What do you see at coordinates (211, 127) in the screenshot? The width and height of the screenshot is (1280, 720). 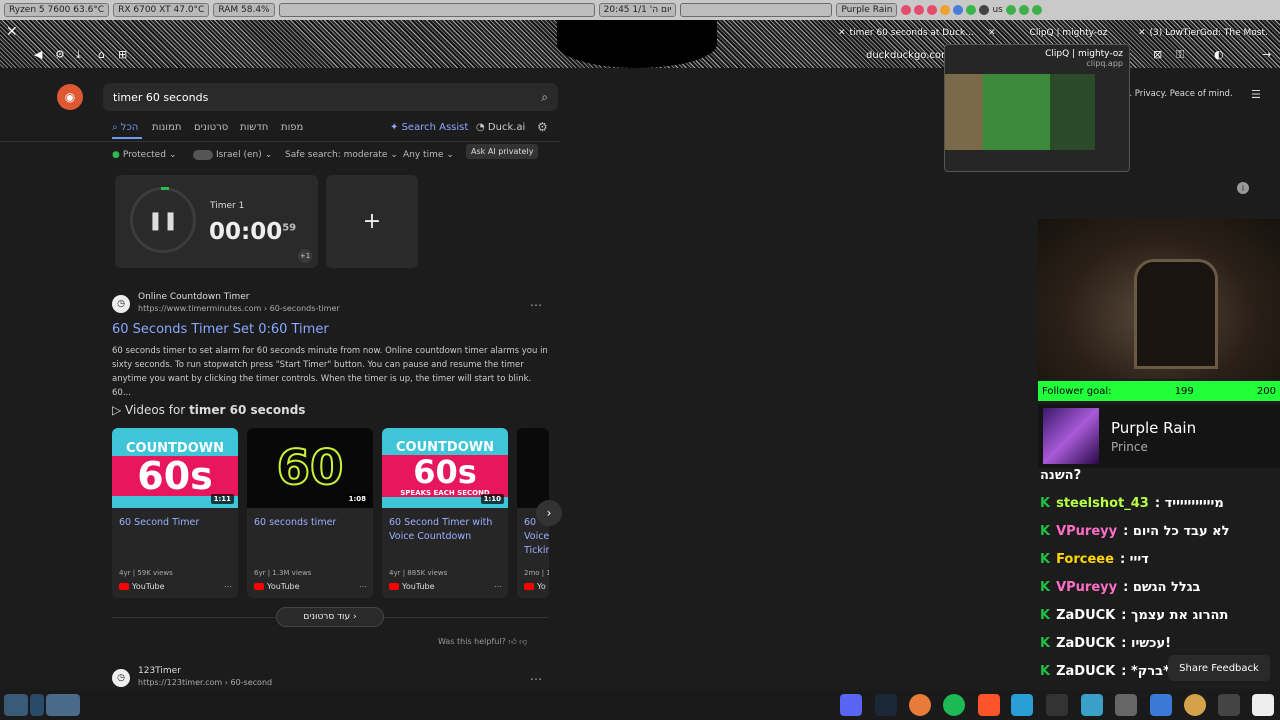 I see `tab-videos: סרטונים` at bounding box center [211, 127].